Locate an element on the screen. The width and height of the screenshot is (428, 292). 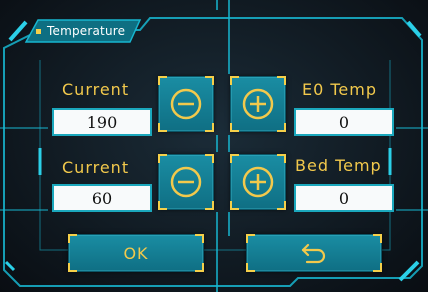
back-button is located at coordinates (314, 253).